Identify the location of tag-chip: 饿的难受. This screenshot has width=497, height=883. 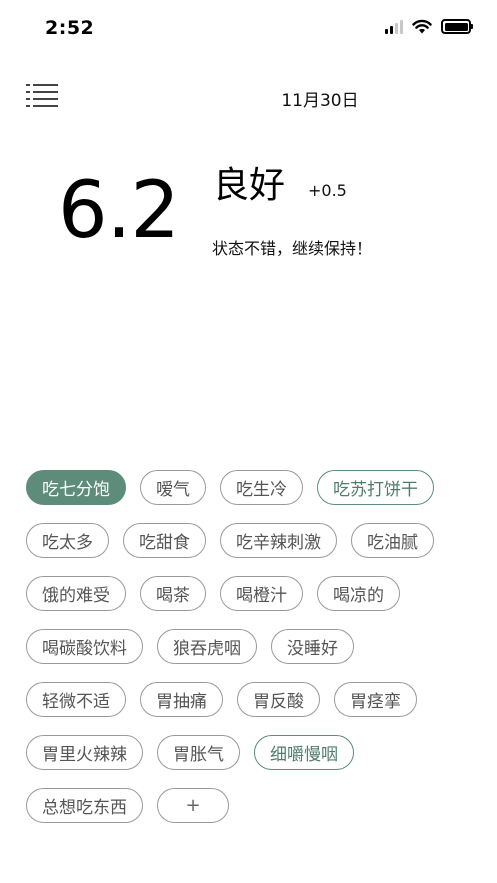
(76, 593).